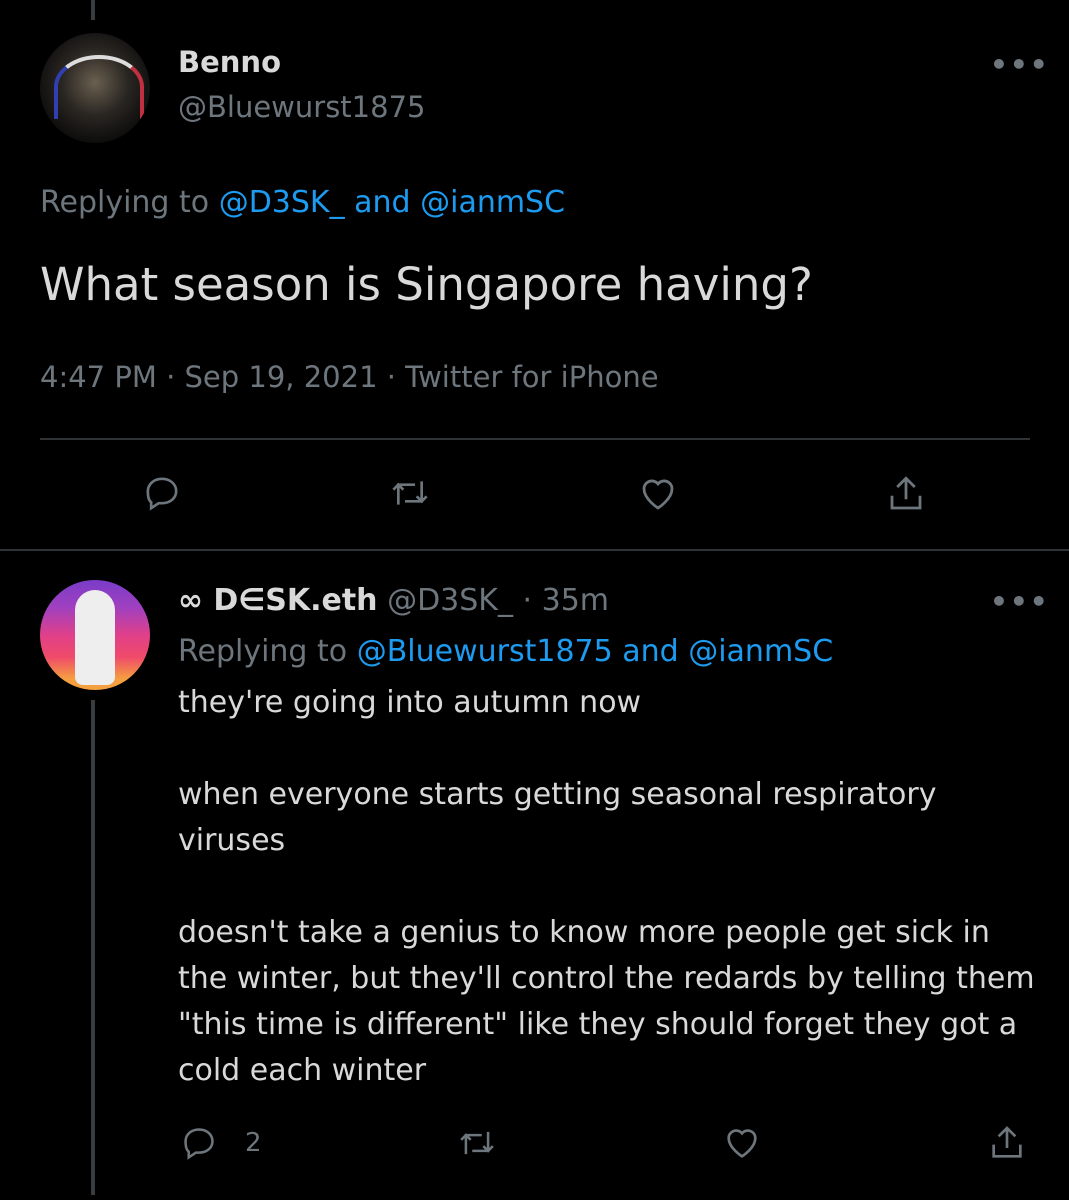 Image resolution: width=1069 pixels, height=1200 pixels. What do you see at coordinates (302, 1070) in the screenshot?
I see `reply-line: cold each winter` at bounding box center [302, 1070].